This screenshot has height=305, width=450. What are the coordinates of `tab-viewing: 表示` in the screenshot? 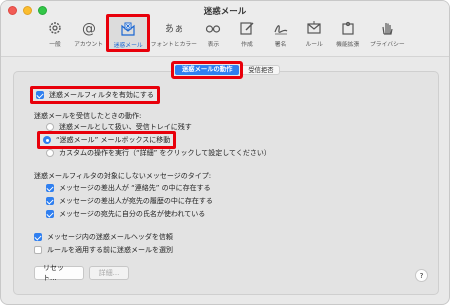 It's located at (213, 35).